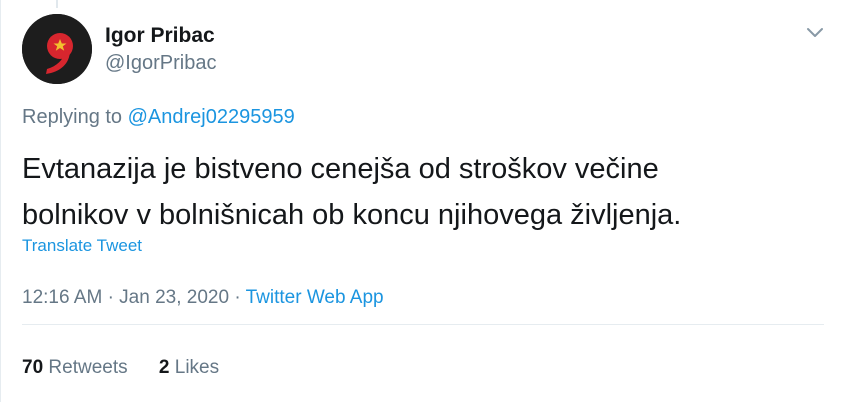 The height and width of the screenshot is (402, 844). I want to click on replying-to-prefix: Replying to, so click(72, 117).